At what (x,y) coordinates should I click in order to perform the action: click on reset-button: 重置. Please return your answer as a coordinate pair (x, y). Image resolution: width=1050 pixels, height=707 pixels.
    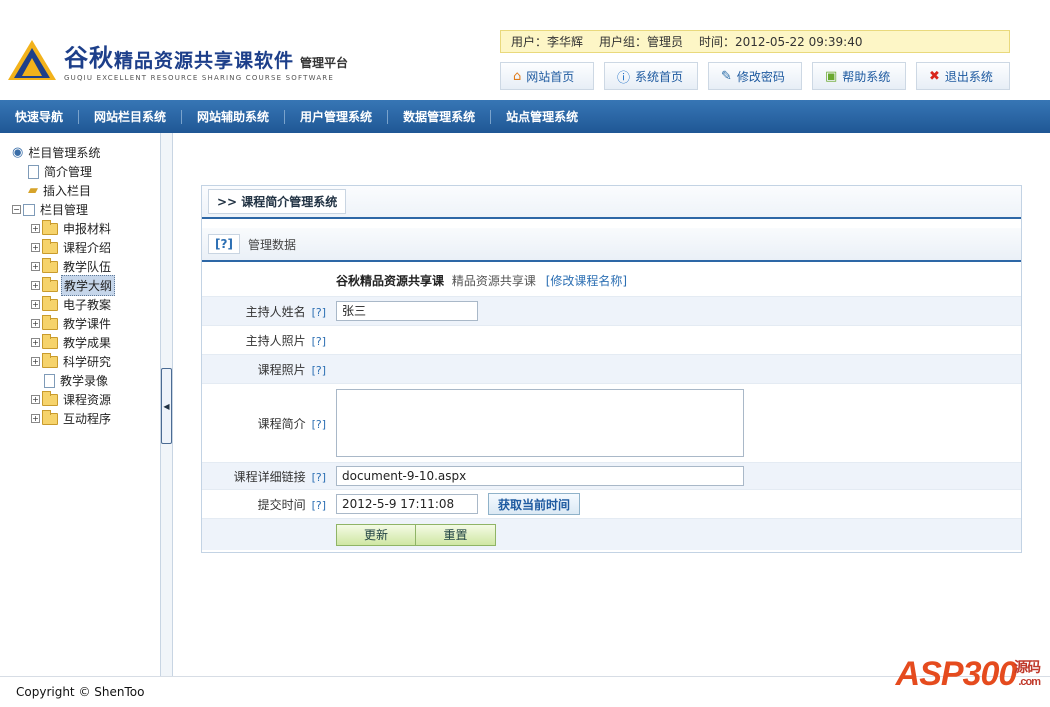
    Looking at the image, I should click on (456, 534).